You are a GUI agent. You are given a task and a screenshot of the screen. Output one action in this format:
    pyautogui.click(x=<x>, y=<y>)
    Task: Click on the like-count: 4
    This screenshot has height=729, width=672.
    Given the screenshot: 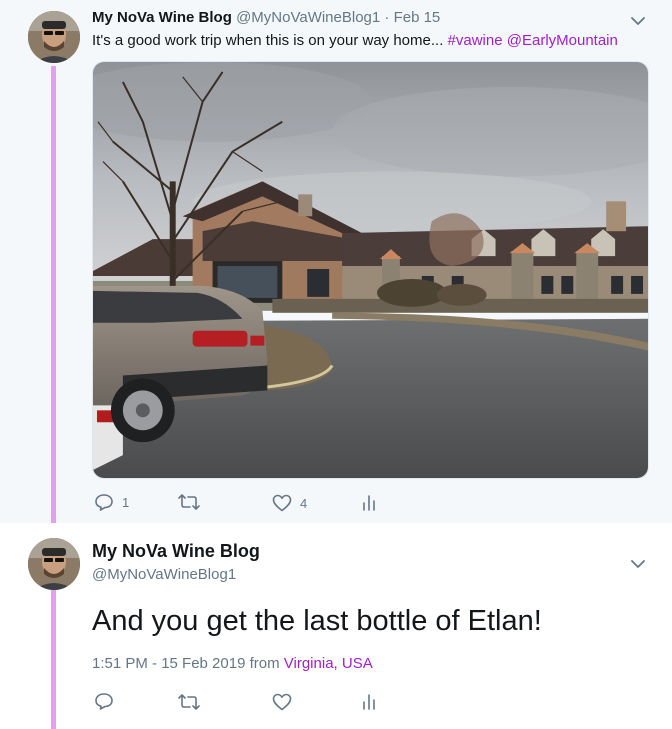 What is the action you would take?
    pyautogui.click(x=304, y=503)
    